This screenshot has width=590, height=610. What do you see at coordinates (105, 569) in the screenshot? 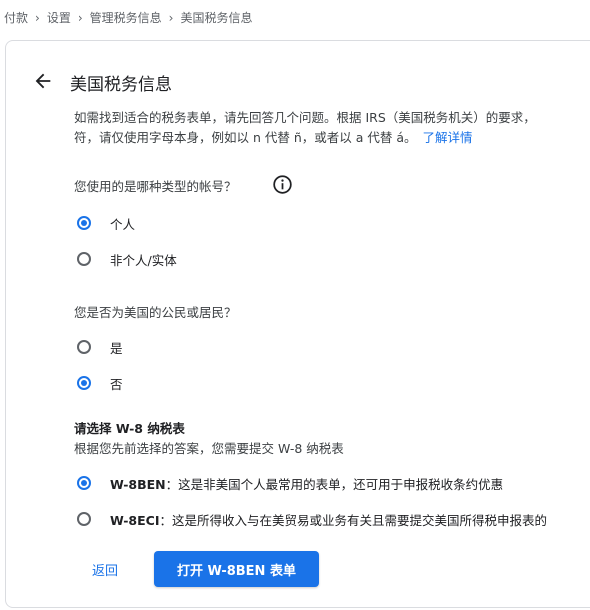
I see `back-button: 返回` at bounding box center [105, 569].